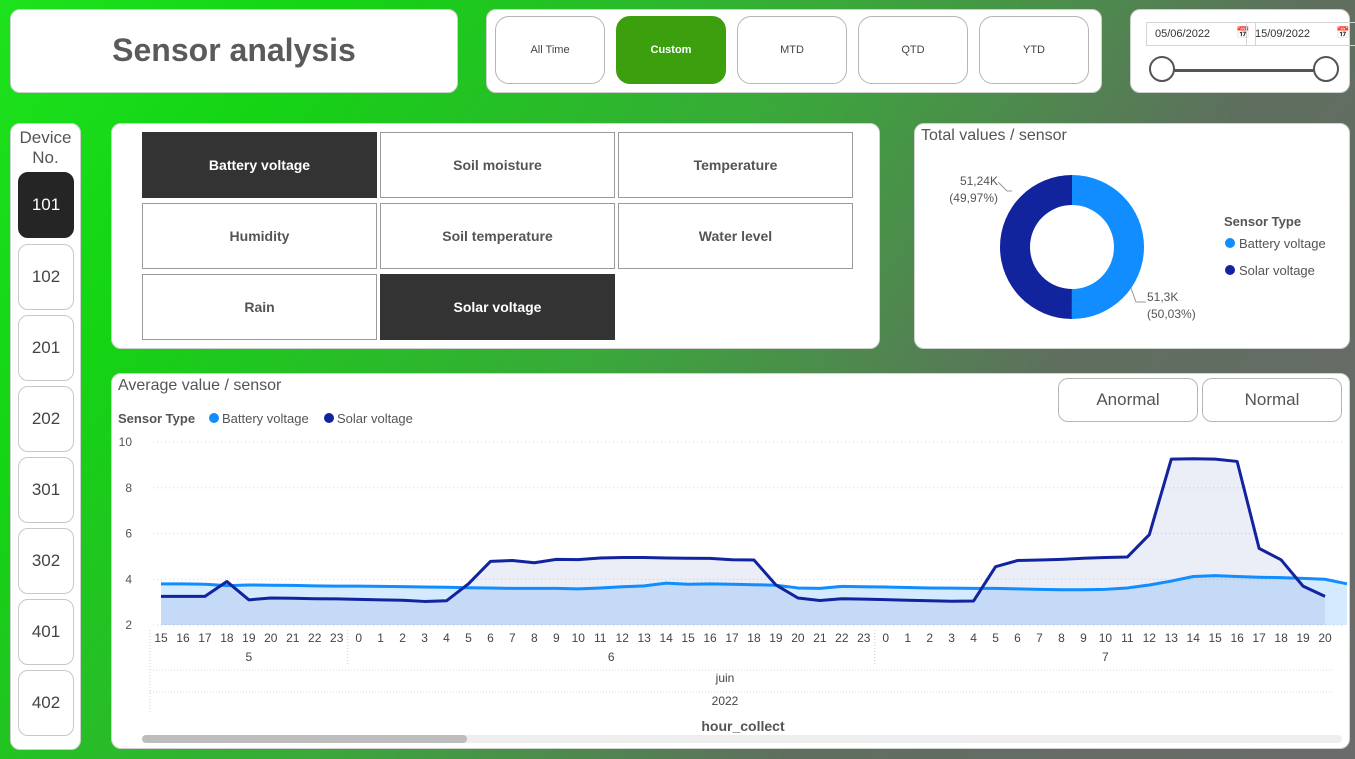 The image size is (1355, 759). I want to click on line-legend-title: Sensor Type, so click(156, 418).